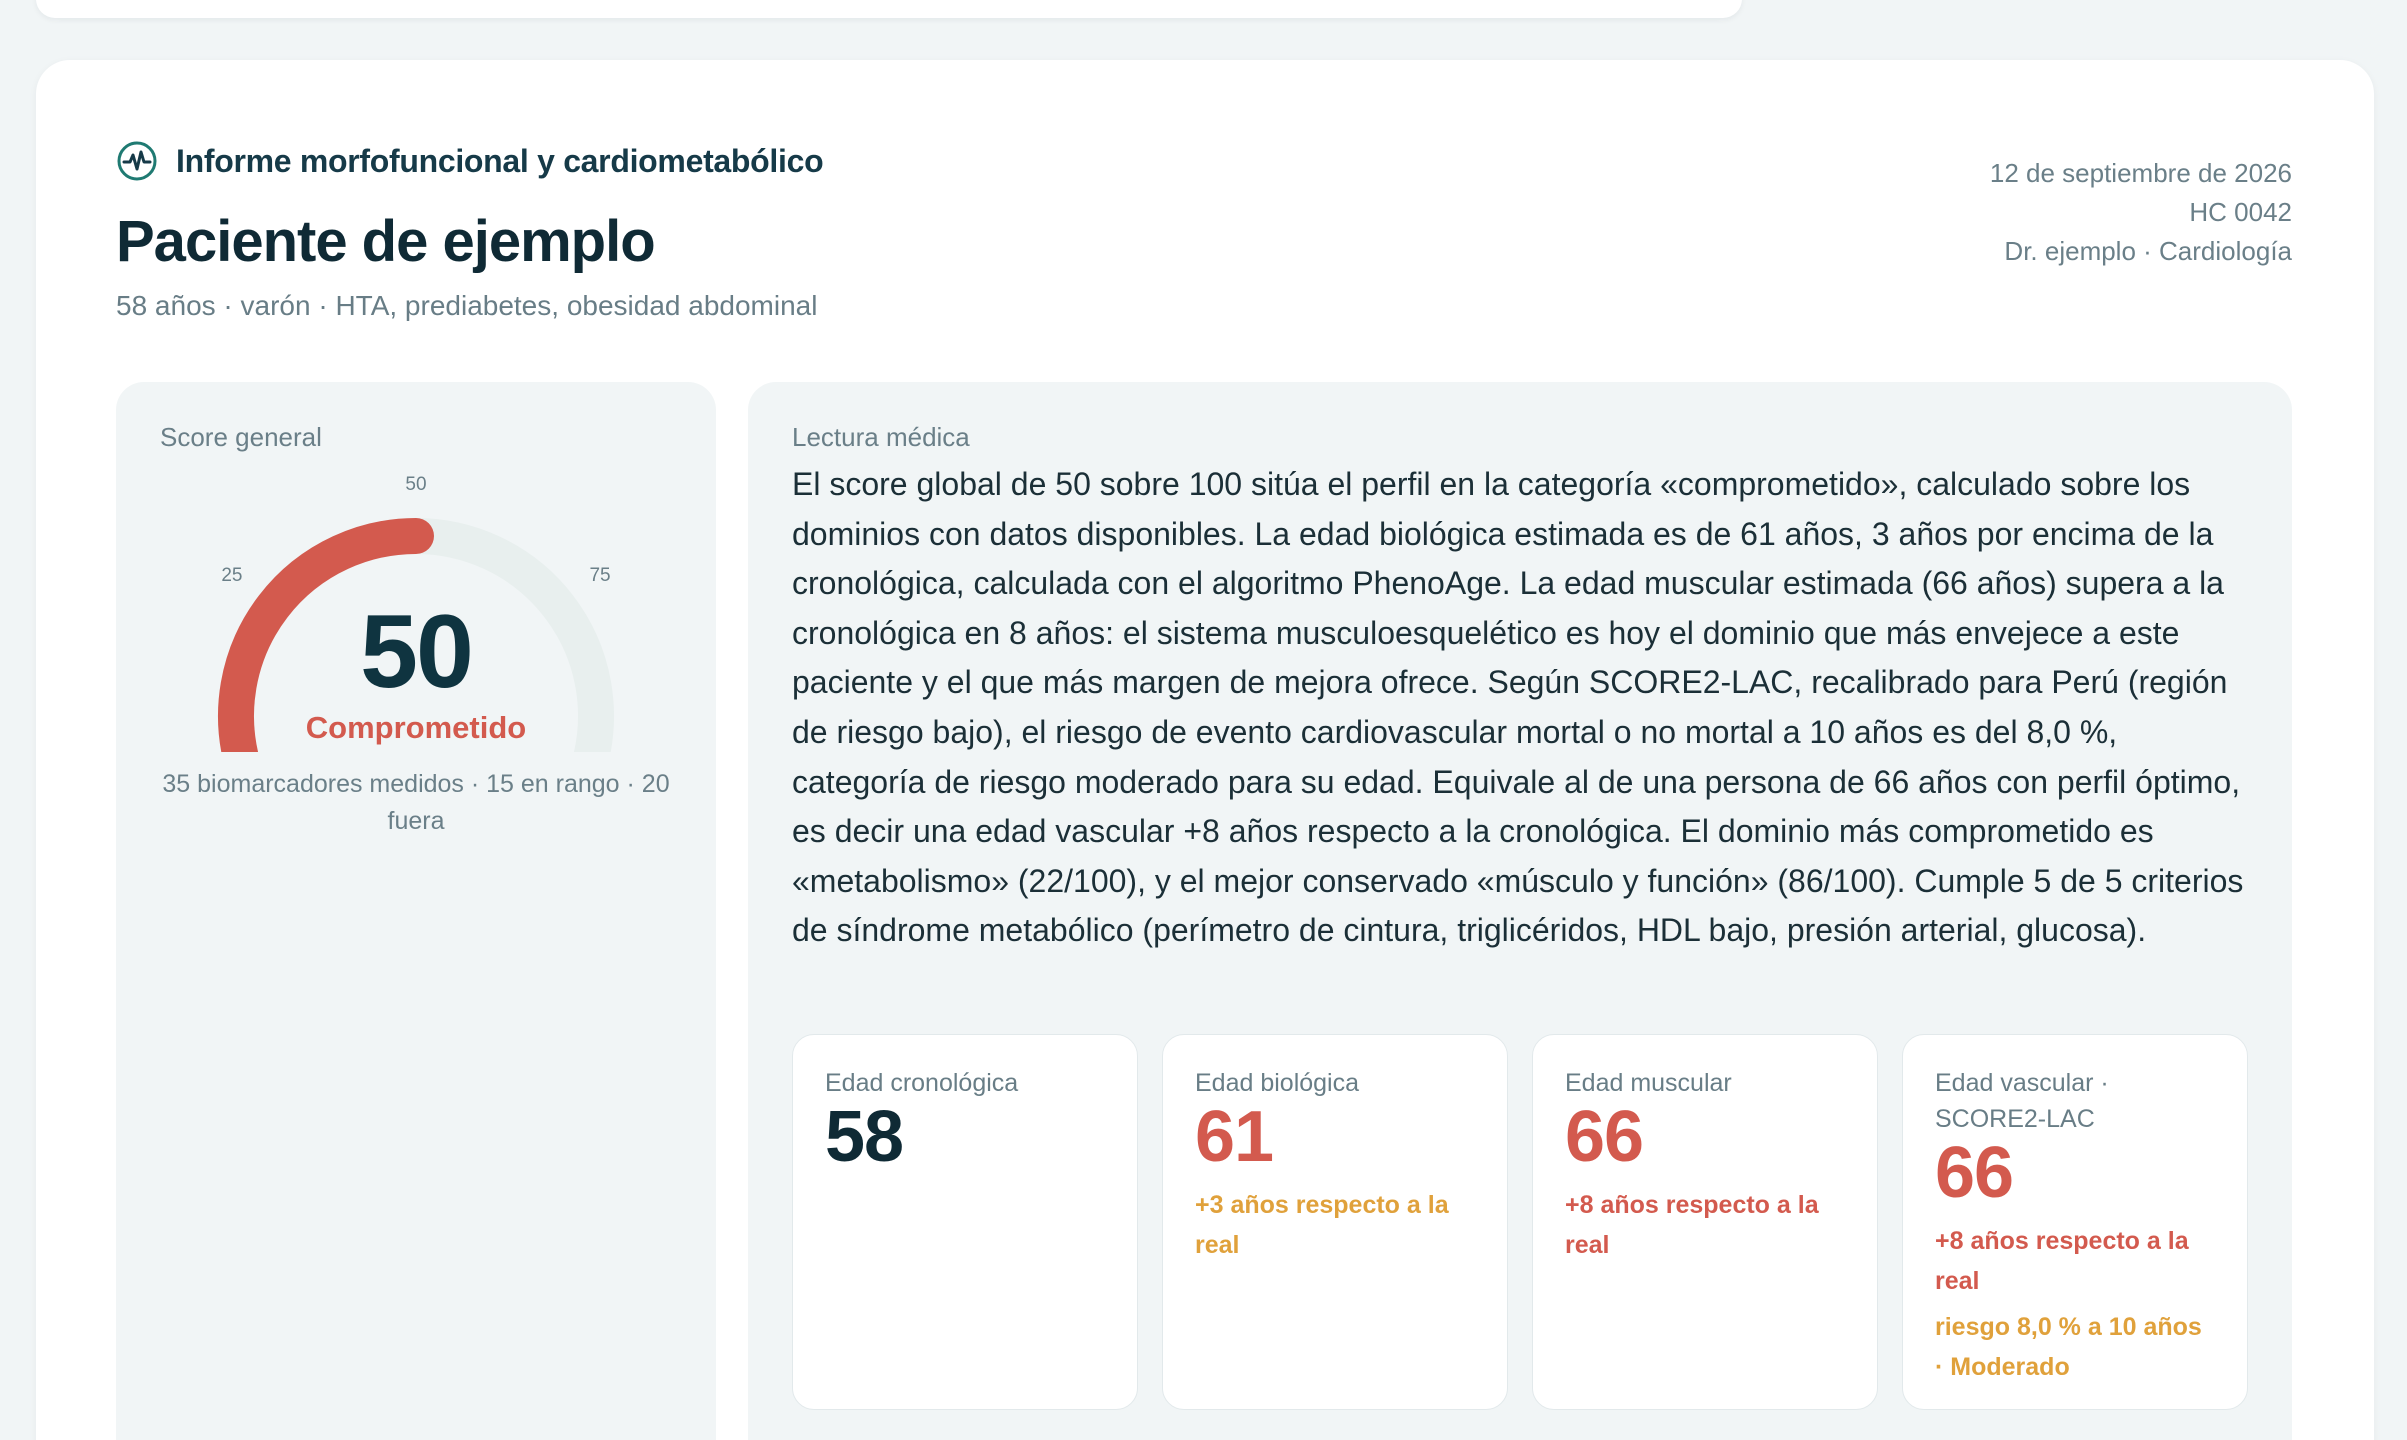  Describe the element at coordinates (2148, 251) in the screenshot. I see `doctor-name: Dr. ejemplo · Cardiología` at that location.